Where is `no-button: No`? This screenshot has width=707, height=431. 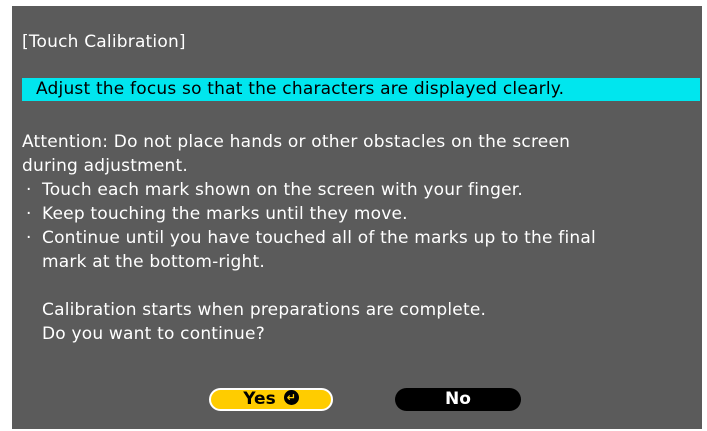
no-button: No is located at coordinates (458, 399).